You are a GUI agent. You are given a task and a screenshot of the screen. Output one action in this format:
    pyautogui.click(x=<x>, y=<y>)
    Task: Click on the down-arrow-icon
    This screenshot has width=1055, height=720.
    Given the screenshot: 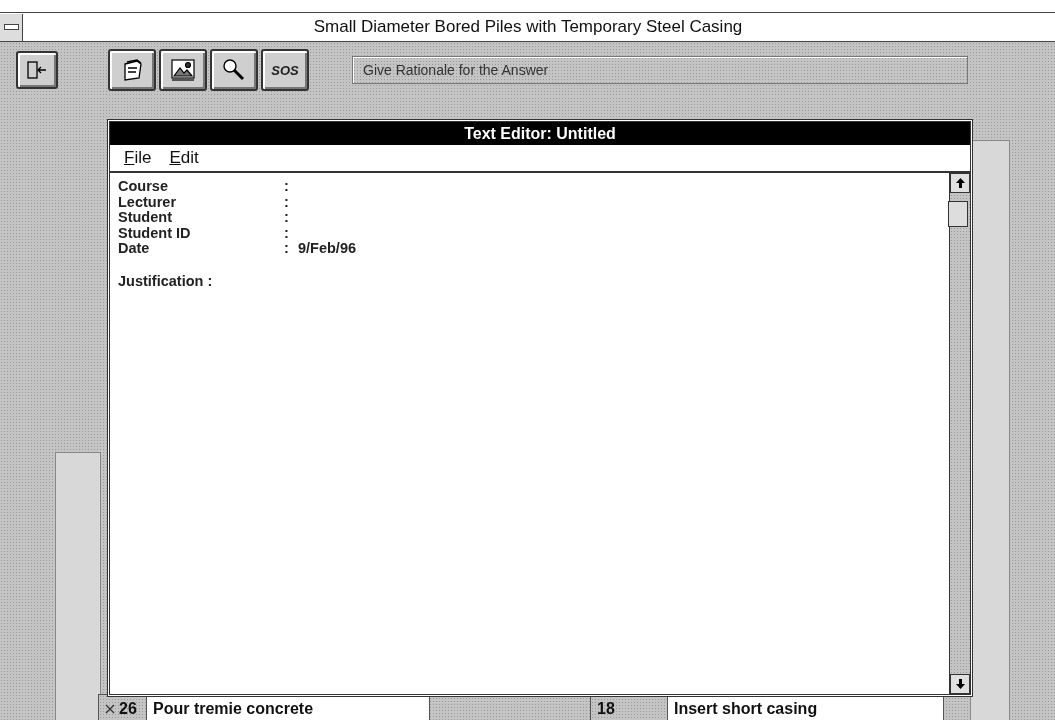 What is the action you would take?
    pyautogui.click(x=960, y=684)
    